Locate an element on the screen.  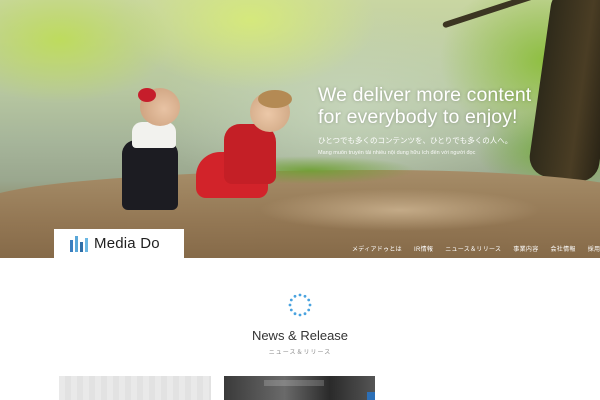
site-logo-link: Media Do is located at coordinates (119, 243).